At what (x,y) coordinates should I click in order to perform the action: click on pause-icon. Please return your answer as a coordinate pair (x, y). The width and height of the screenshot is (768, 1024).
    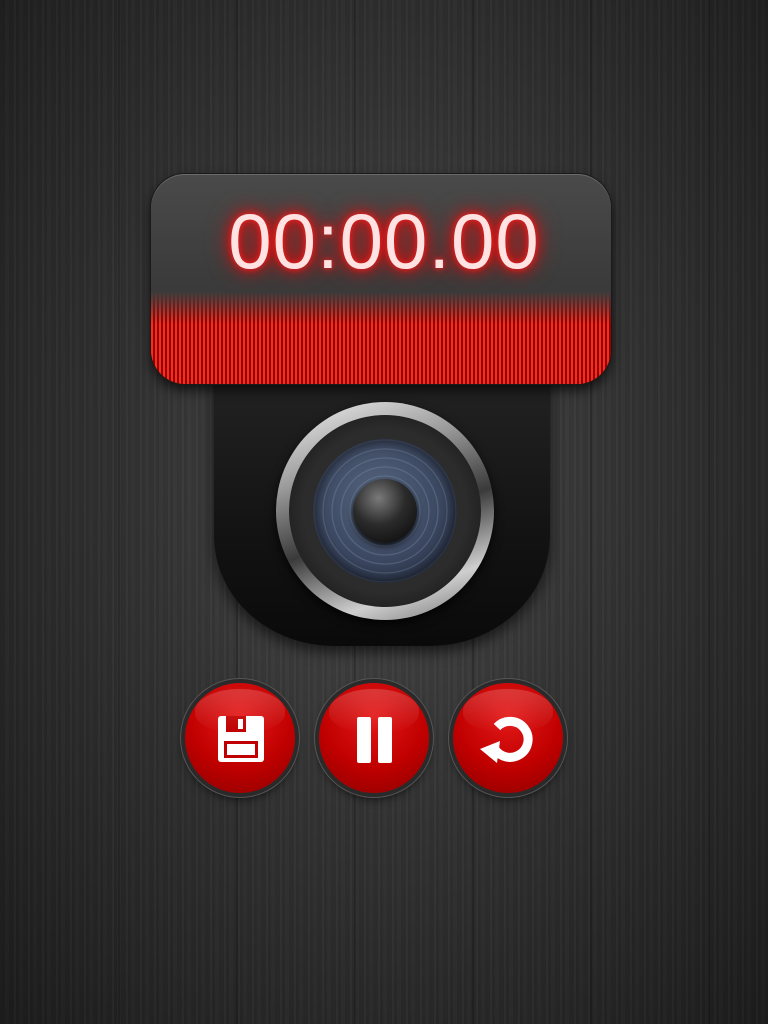
    Looking at the image, I should click on (374, 740).